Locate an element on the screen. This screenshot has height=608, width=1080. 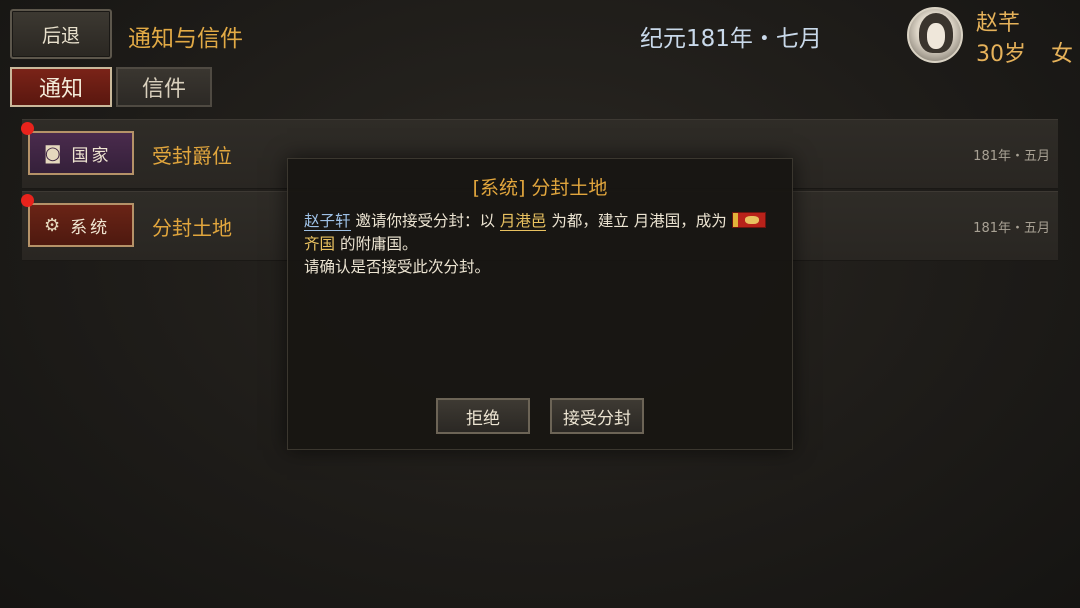
state-flag-icon is located at coordinates (748, 220).